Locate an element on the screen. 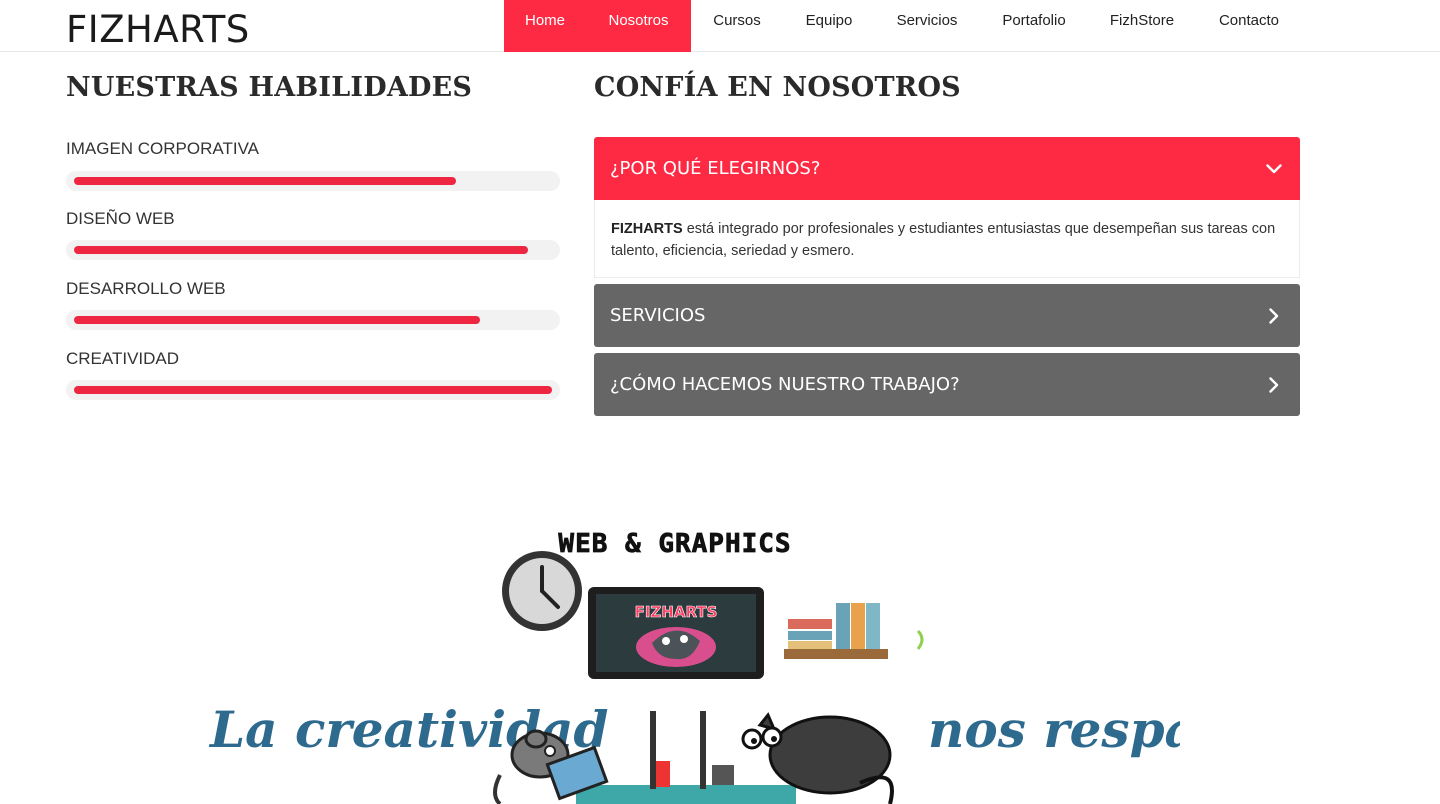  nav-item-portafolio: Portafolio is located at coordinates (1034, 26).